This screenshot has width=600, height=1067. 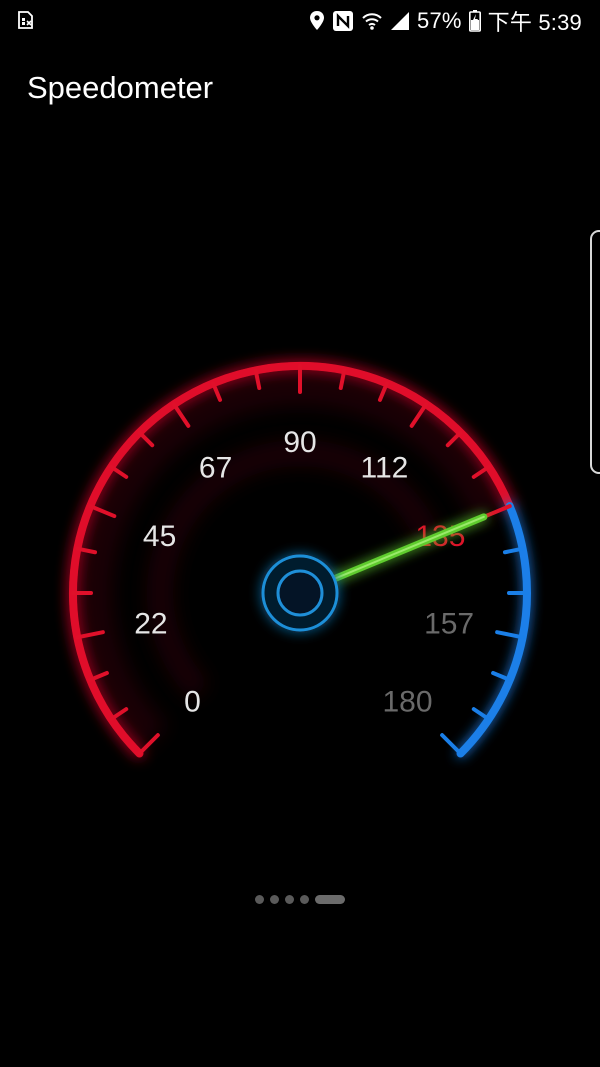 I want to click on nfc-icon, so click(x=343, y=21).